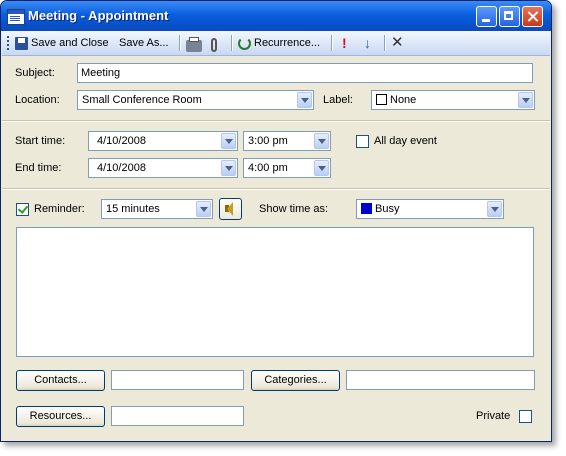  I want to click on close-button, so click(532, 16).